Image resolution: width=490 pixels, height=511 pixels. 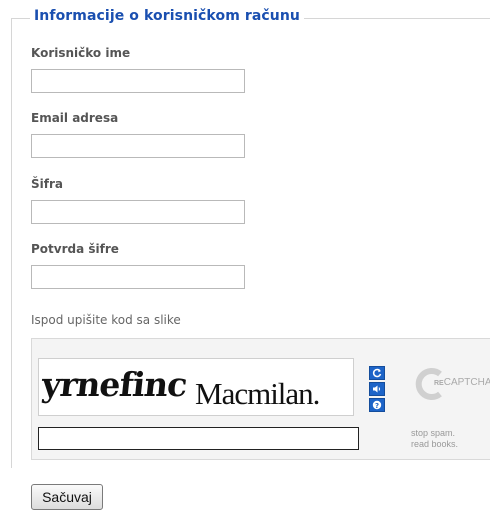 What do you see at coordinates (198, 438) in the screenshot?
I see `captcha-input` at bounding box center [198, 438].